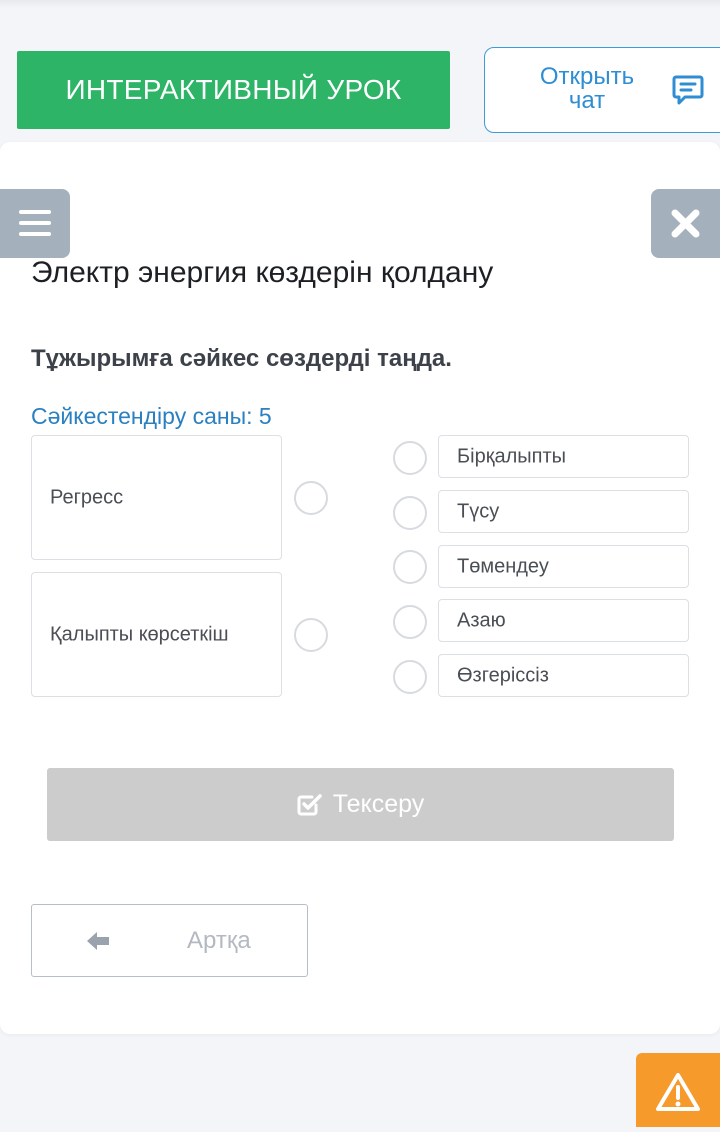 The height and width of the screenshot is (1132, 720). I want to click on lesson-title: Электр энергия көздерін қолдану, so click(262, 272).